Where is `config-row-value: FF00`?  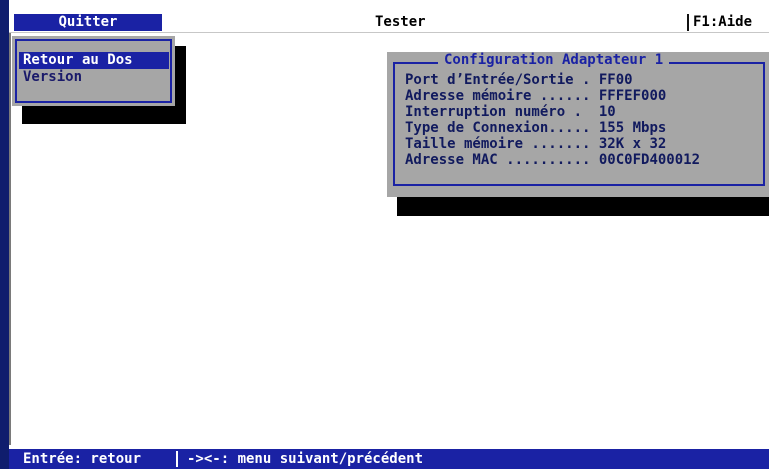 config-row-value: FF00 is located at coordinates (615, 80).